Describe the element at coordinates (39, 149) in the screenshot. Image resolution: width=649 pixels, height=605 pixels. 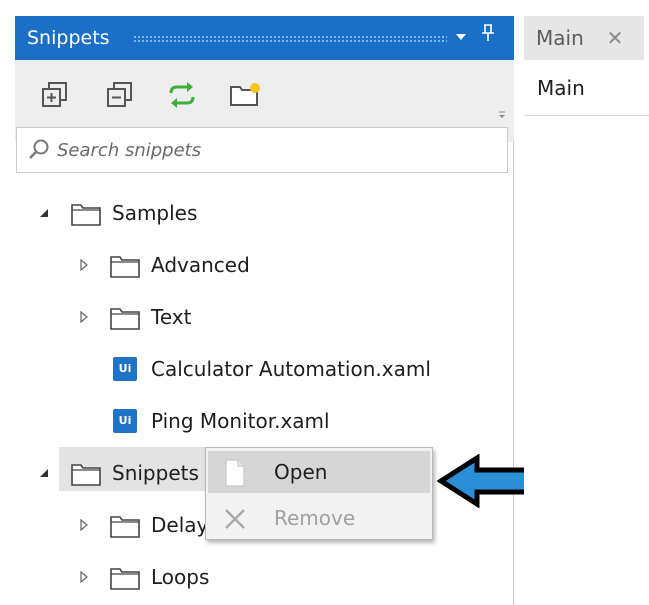
I see `search-icon` at that location.